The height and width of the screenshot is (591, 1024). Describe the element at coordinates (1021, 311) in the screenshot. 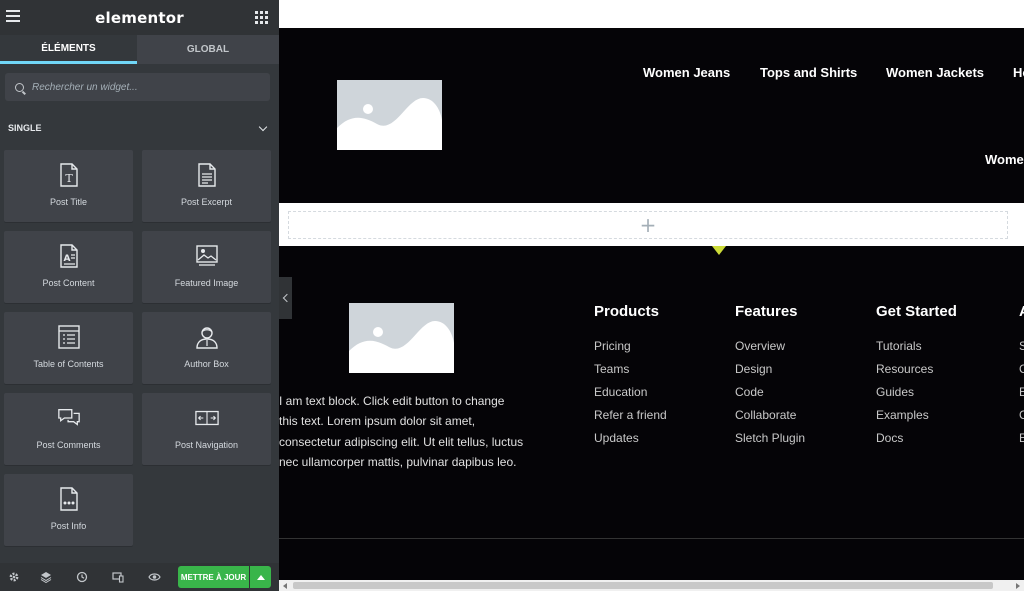

I see `column-title-clipped: A` at that location.